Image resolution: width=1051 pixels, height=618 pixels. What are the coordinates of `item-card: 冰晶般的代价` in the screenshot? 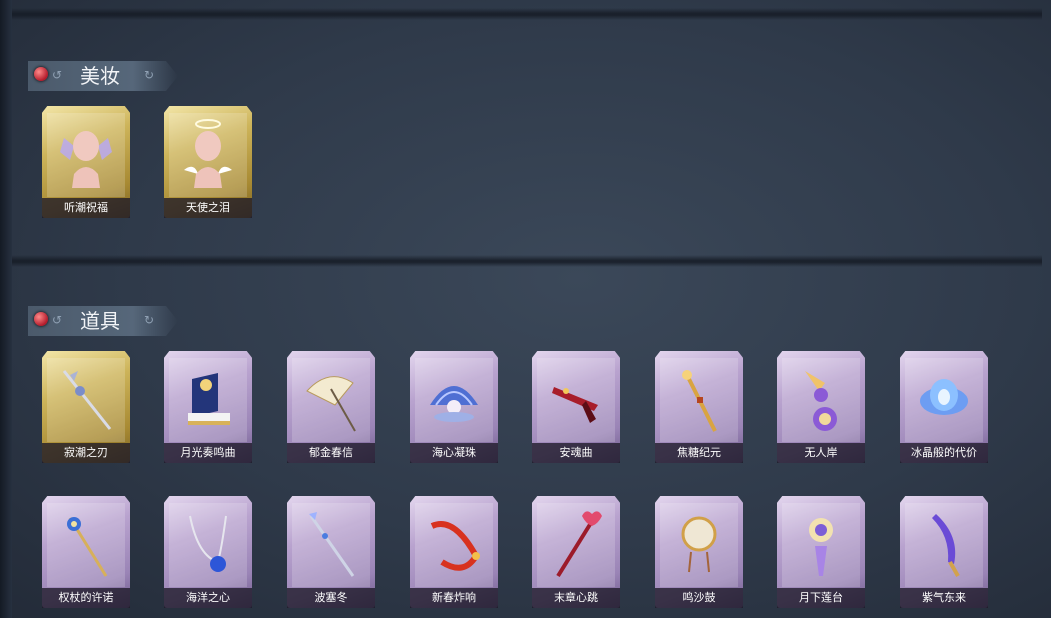 It's located at (944, 407).